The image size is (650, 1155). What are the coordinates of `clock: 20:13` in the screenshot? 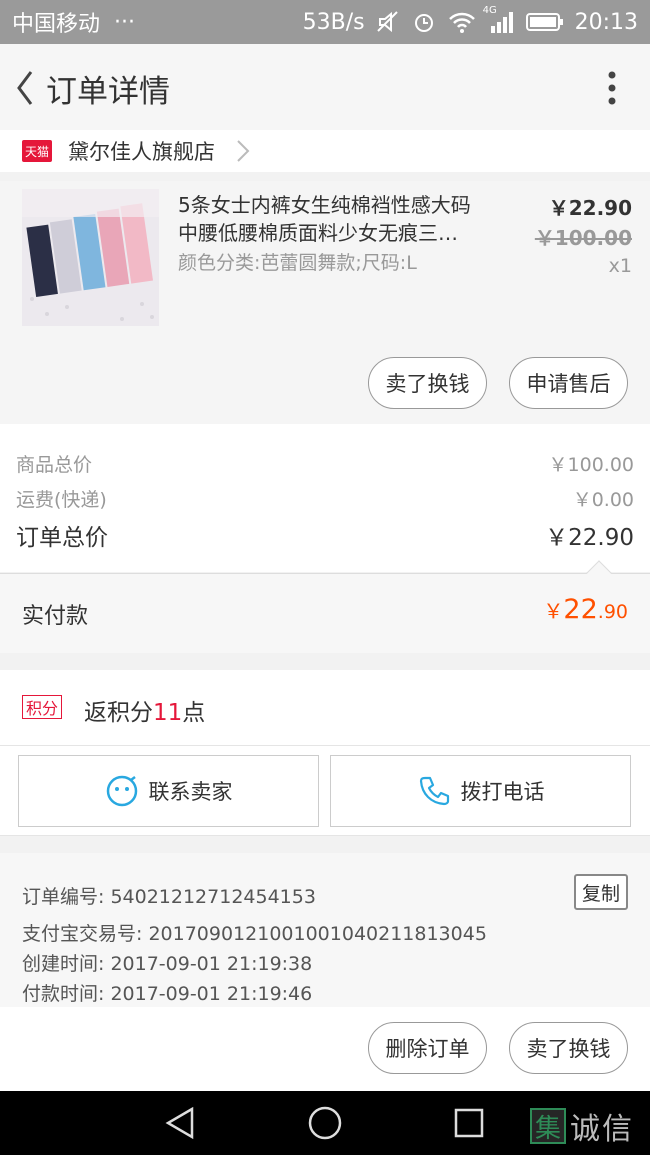 It's located at (606, 22).